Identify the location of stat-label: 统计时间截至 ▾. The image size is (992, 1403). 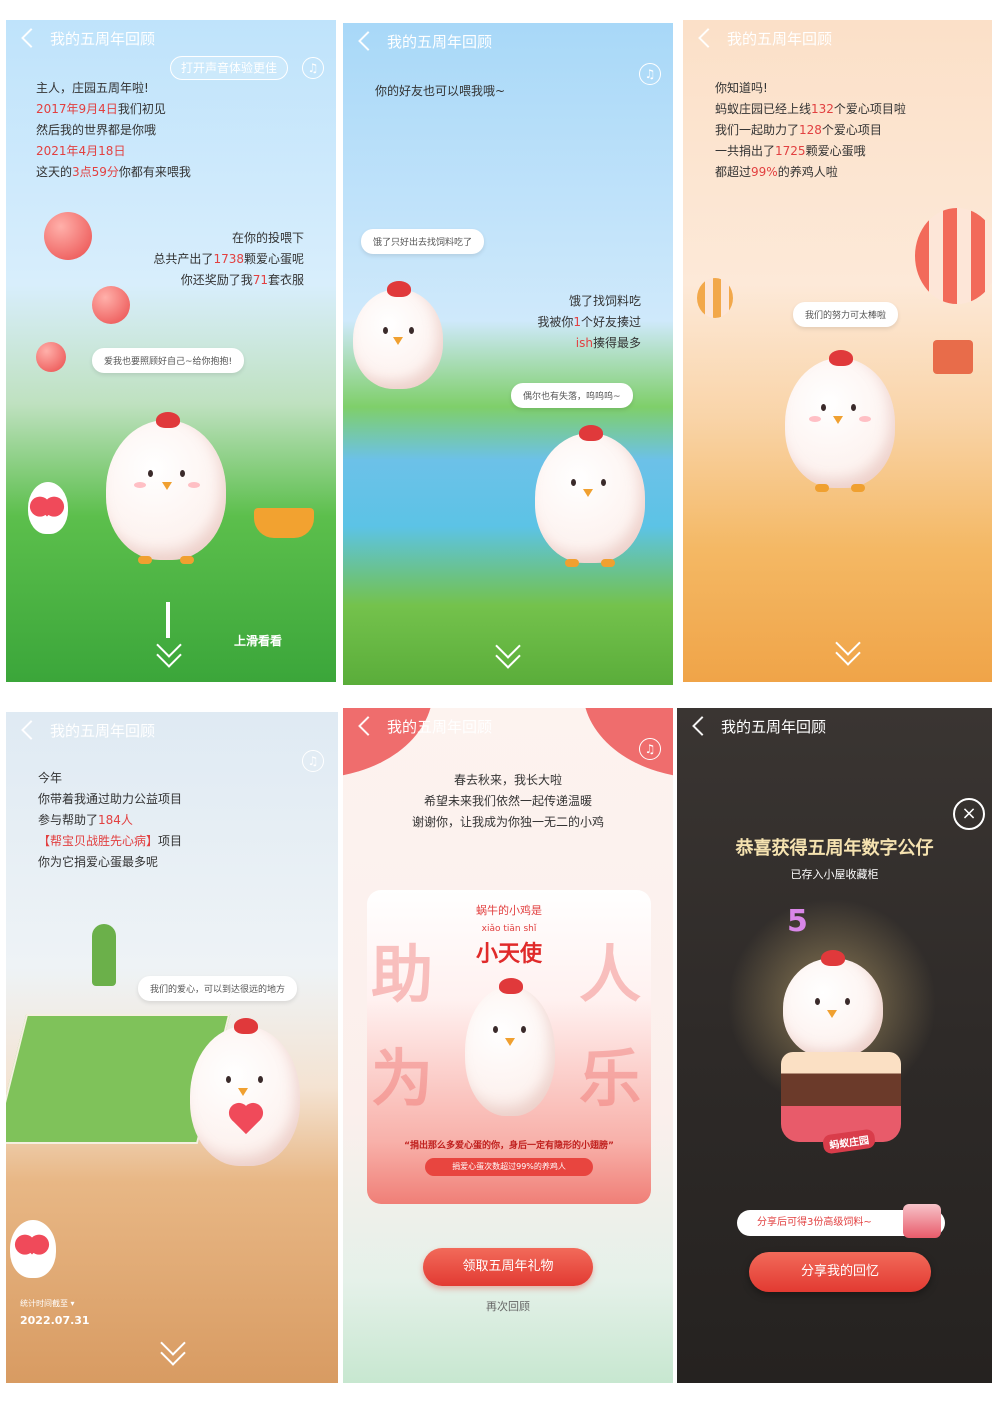
(47, 1303).